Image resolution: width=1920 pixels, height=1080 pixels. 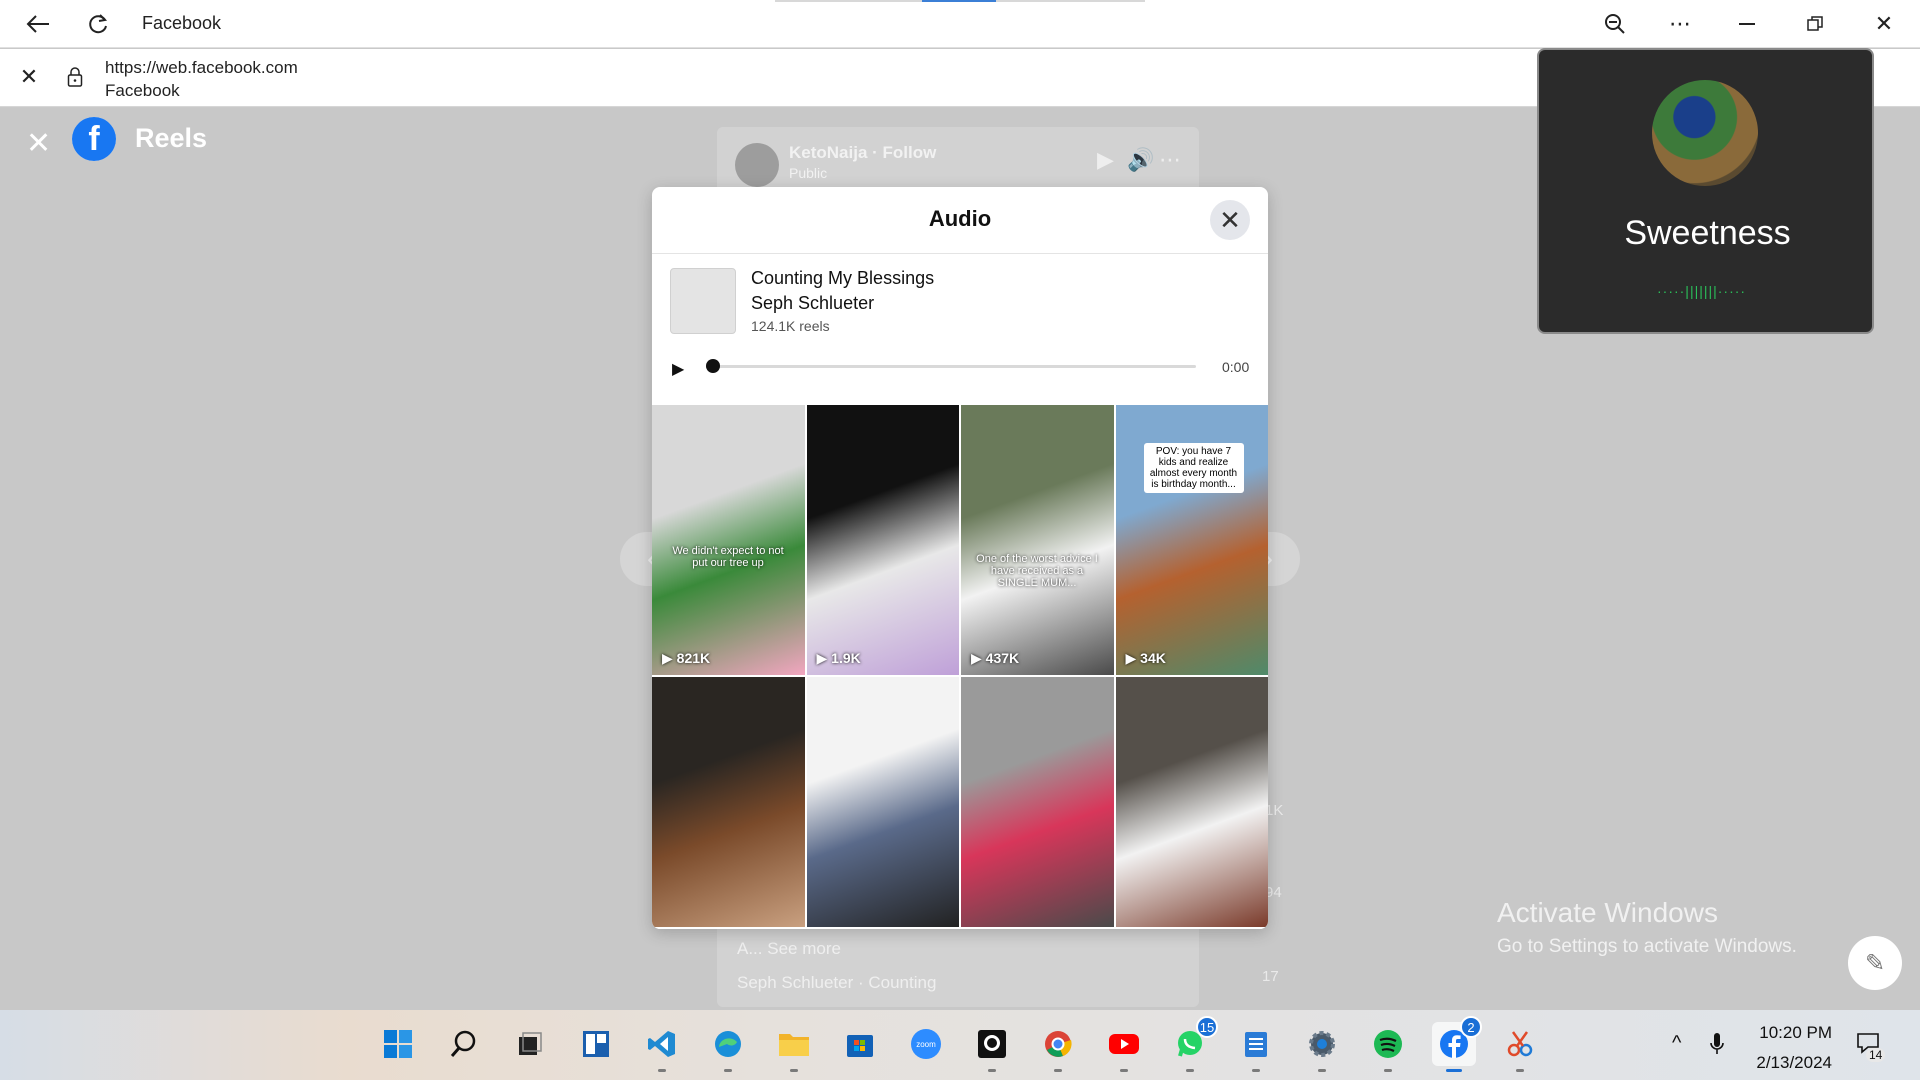 What do you see at coordinates (808, 173) in the screenshot?
I see `reel-visibility: Public` at bounding box center [808, 173].